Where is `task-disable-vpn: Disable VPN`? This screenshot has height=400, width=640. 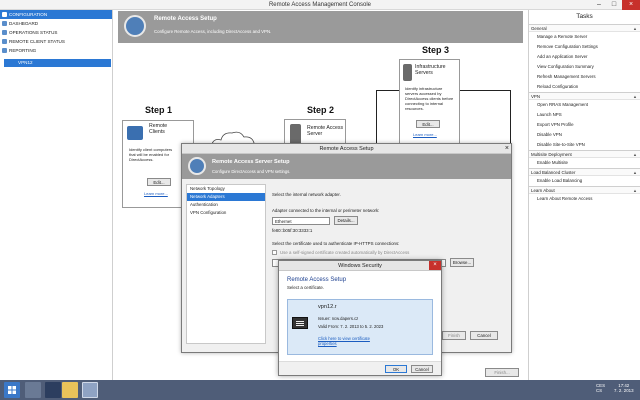
task-disable-vpn: Disable VPN is located at coordinates (584, 135).